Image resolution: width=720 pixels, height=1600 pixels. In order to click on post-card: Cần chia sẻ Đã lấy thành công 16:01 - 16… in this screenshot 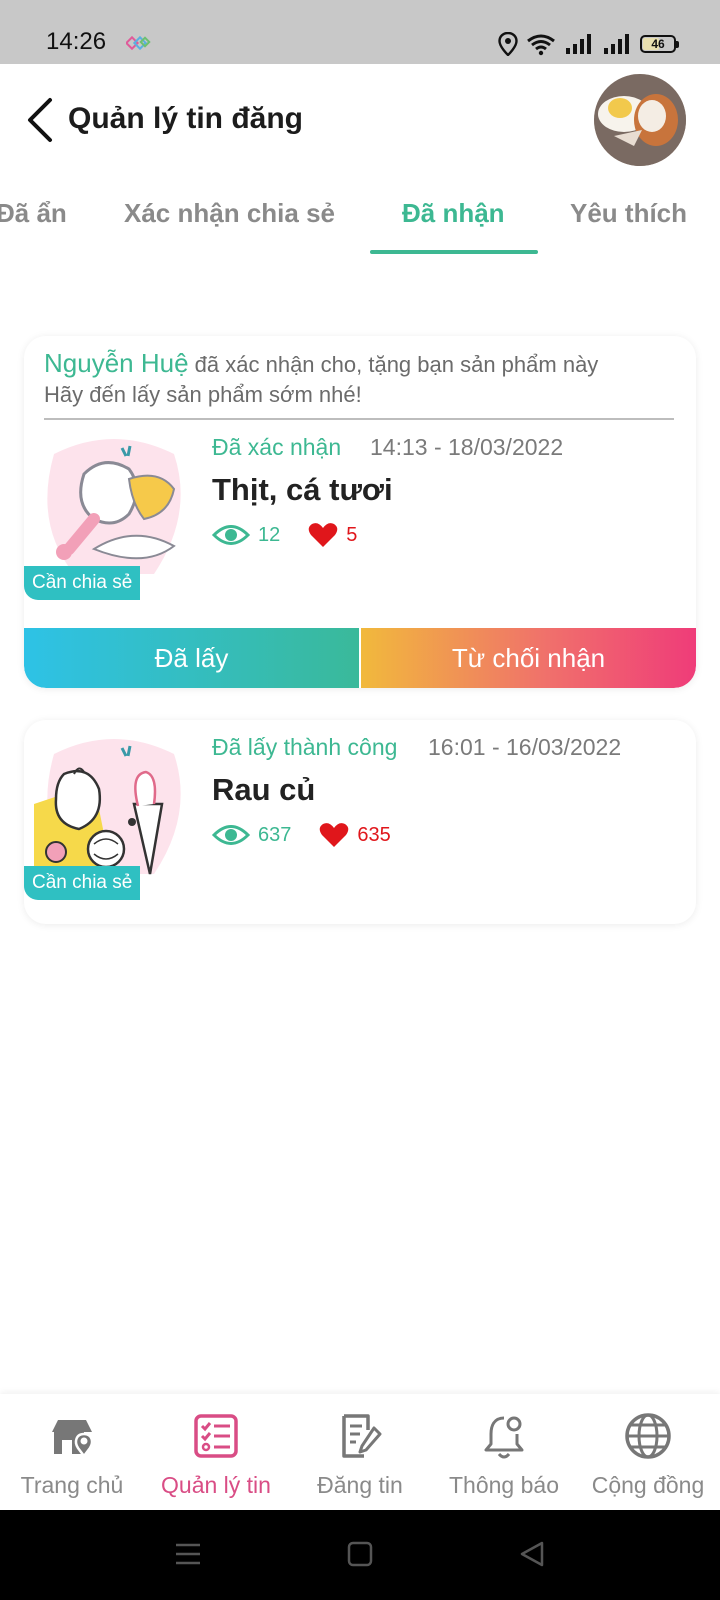, I will do `click(360, 822)`.